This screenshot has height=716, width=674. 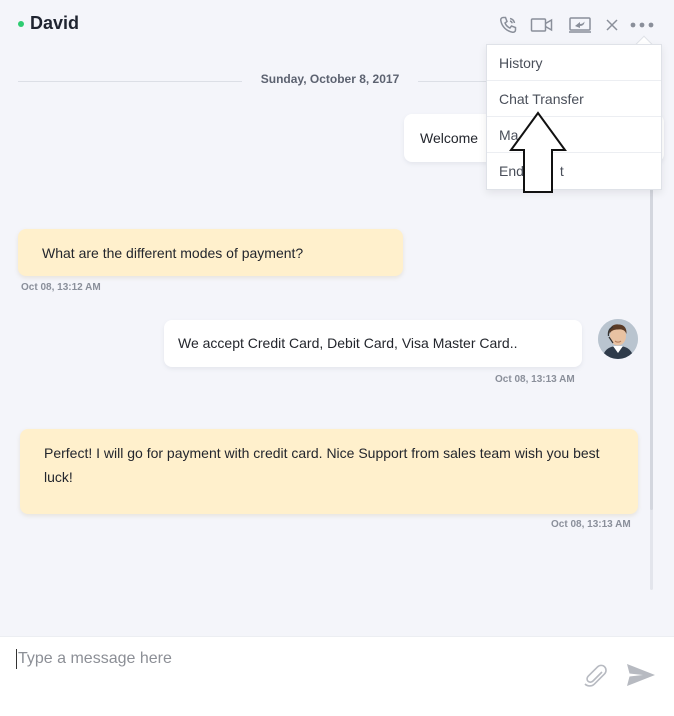 What do you see at coordinates (580, 25) in the screenshot?
I see `screen-share-icon` at bounding box center [580, 25].